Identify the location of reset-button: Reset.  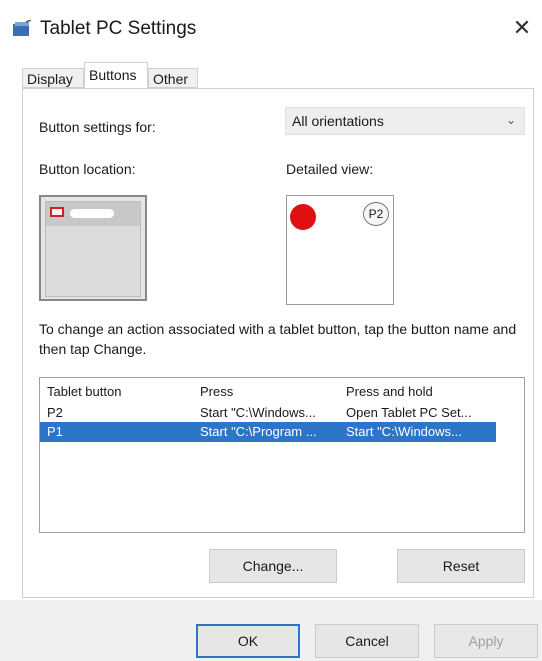
(461, 566).